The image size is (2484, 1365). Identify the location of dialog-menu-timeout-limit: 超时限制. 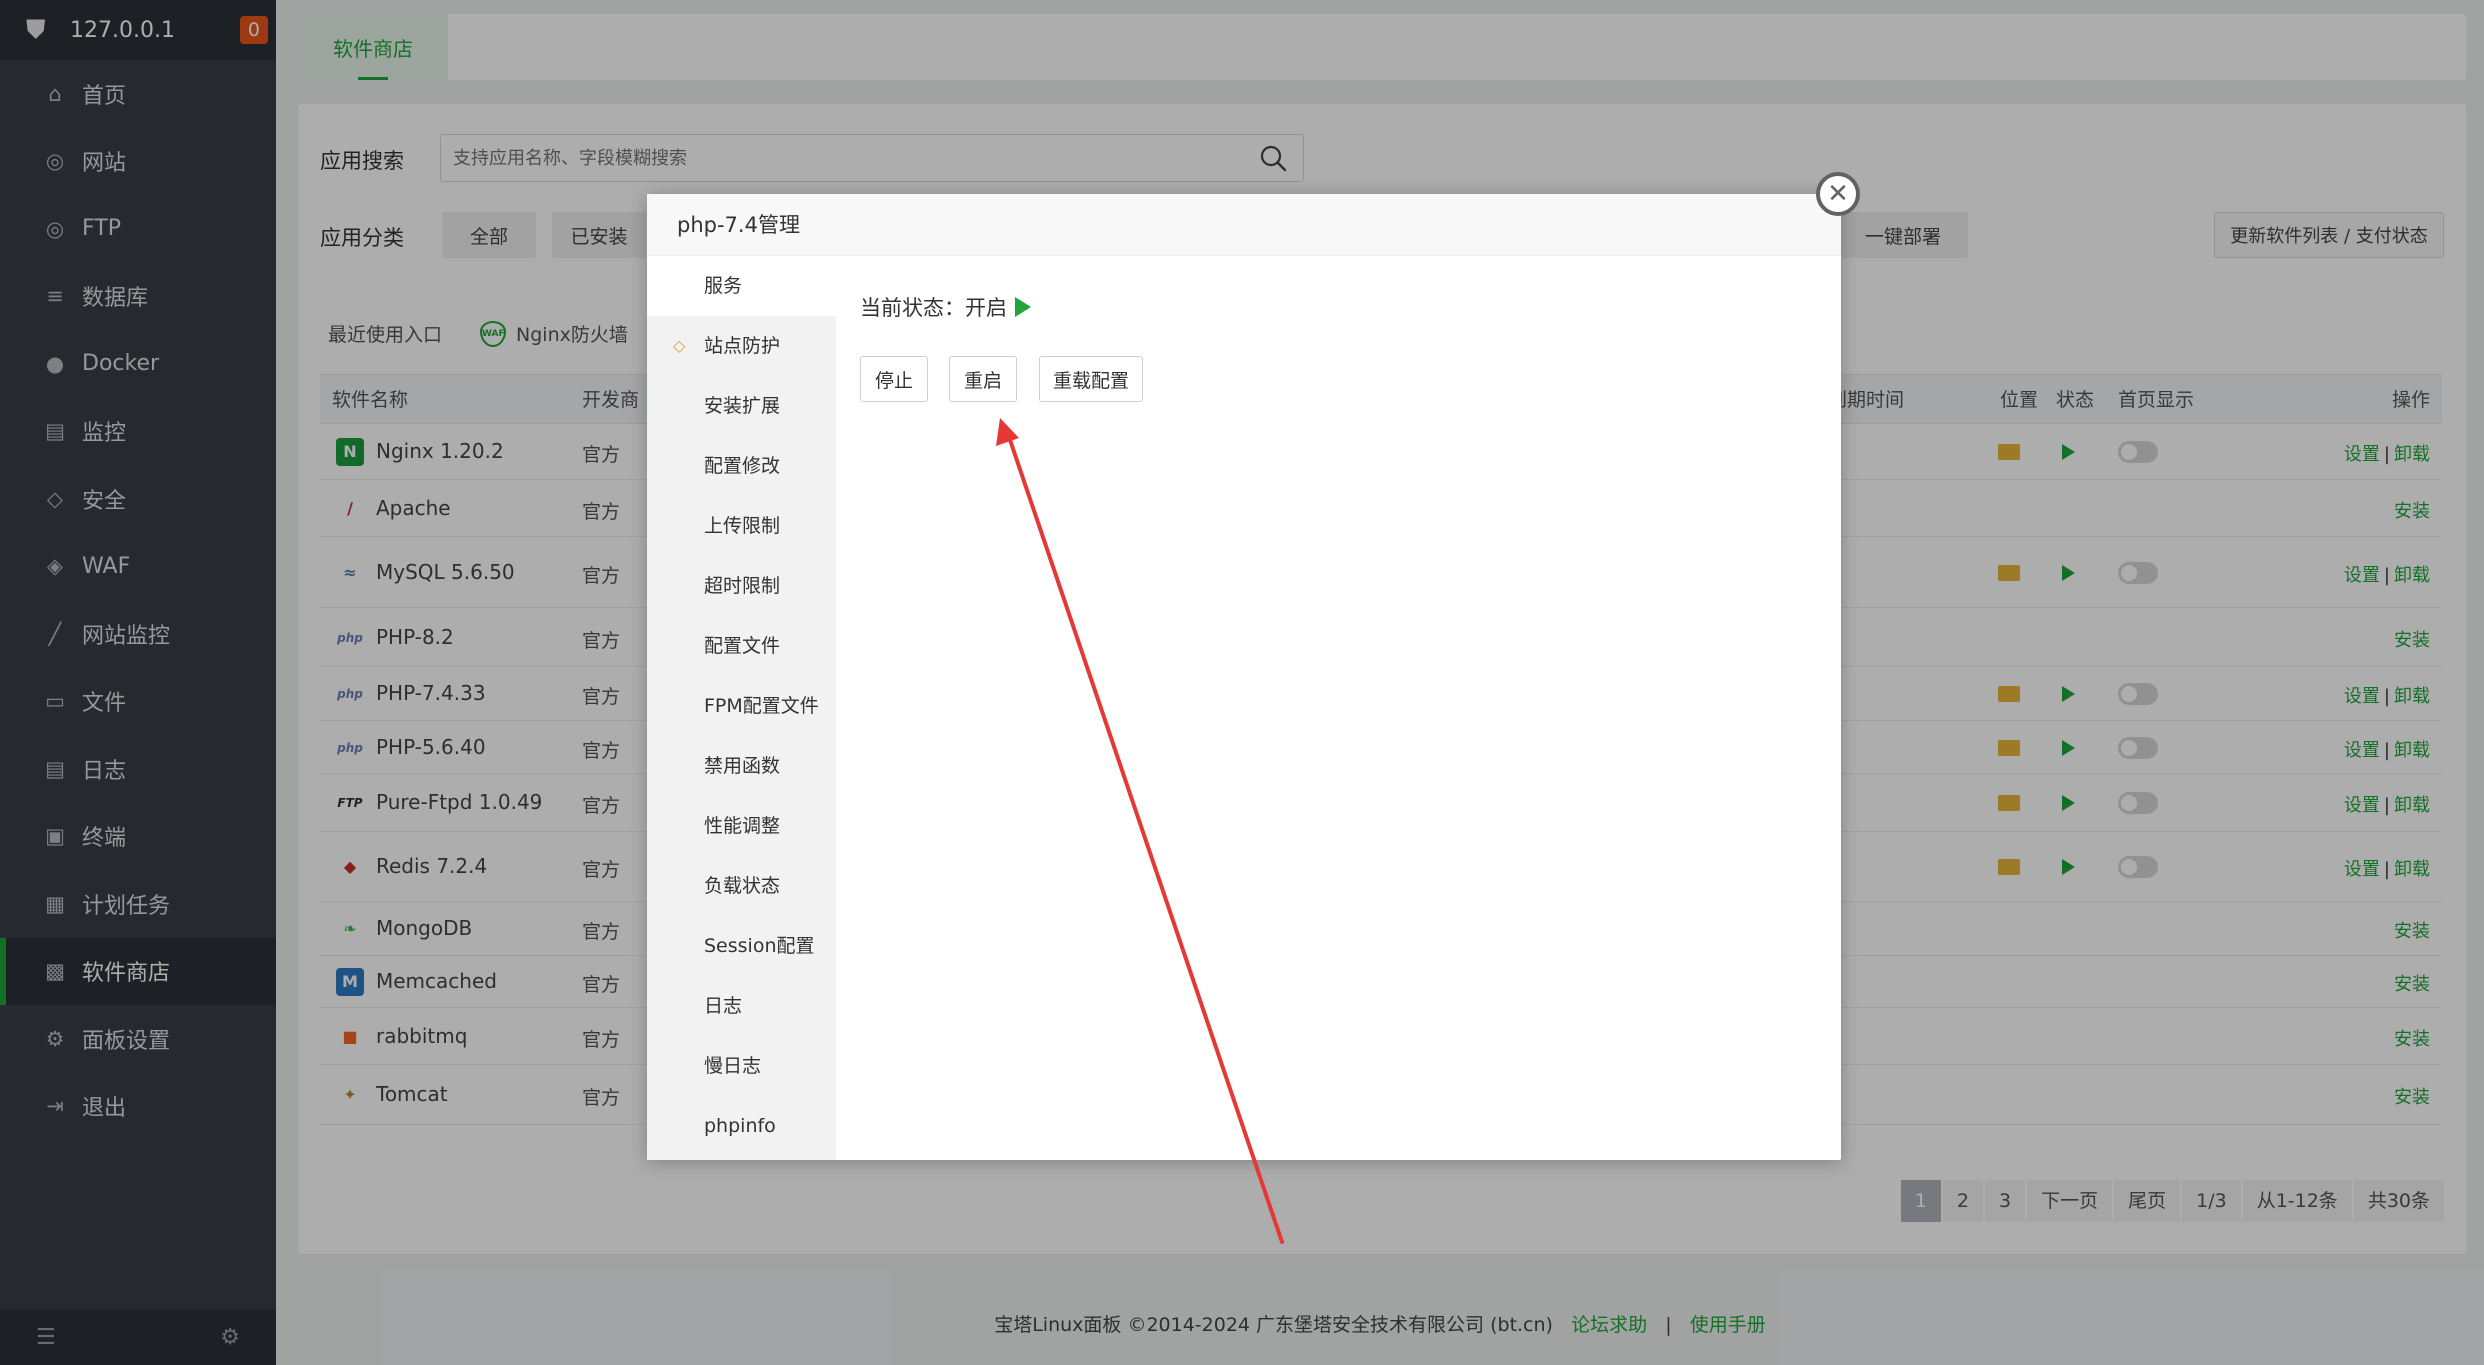
(741, 586).